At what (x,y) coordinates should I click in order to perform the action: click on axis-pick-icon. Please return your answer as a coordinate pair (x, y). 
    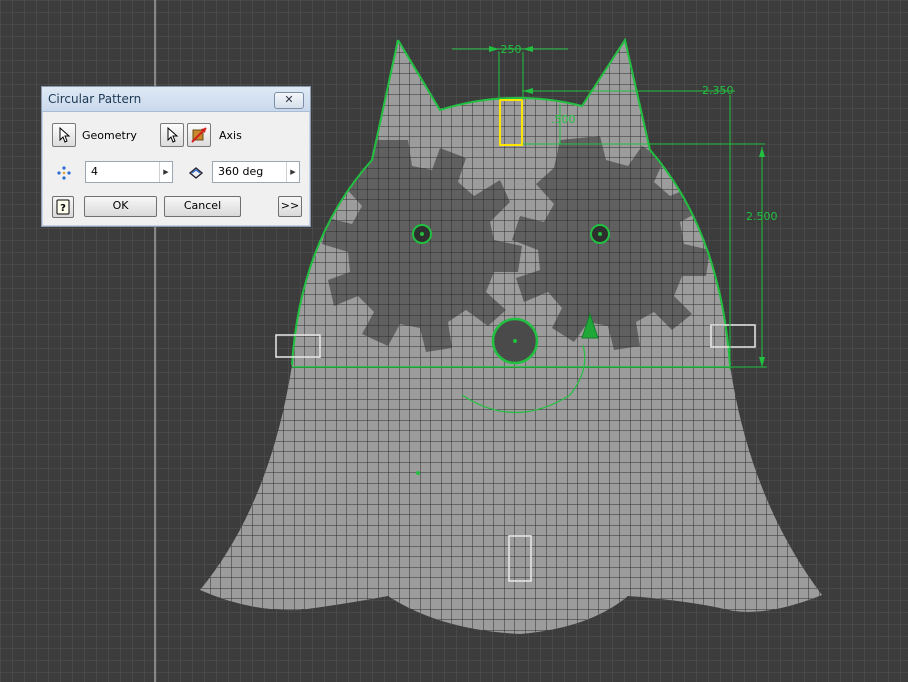
    Looking at the image, I should click on (199, 135).